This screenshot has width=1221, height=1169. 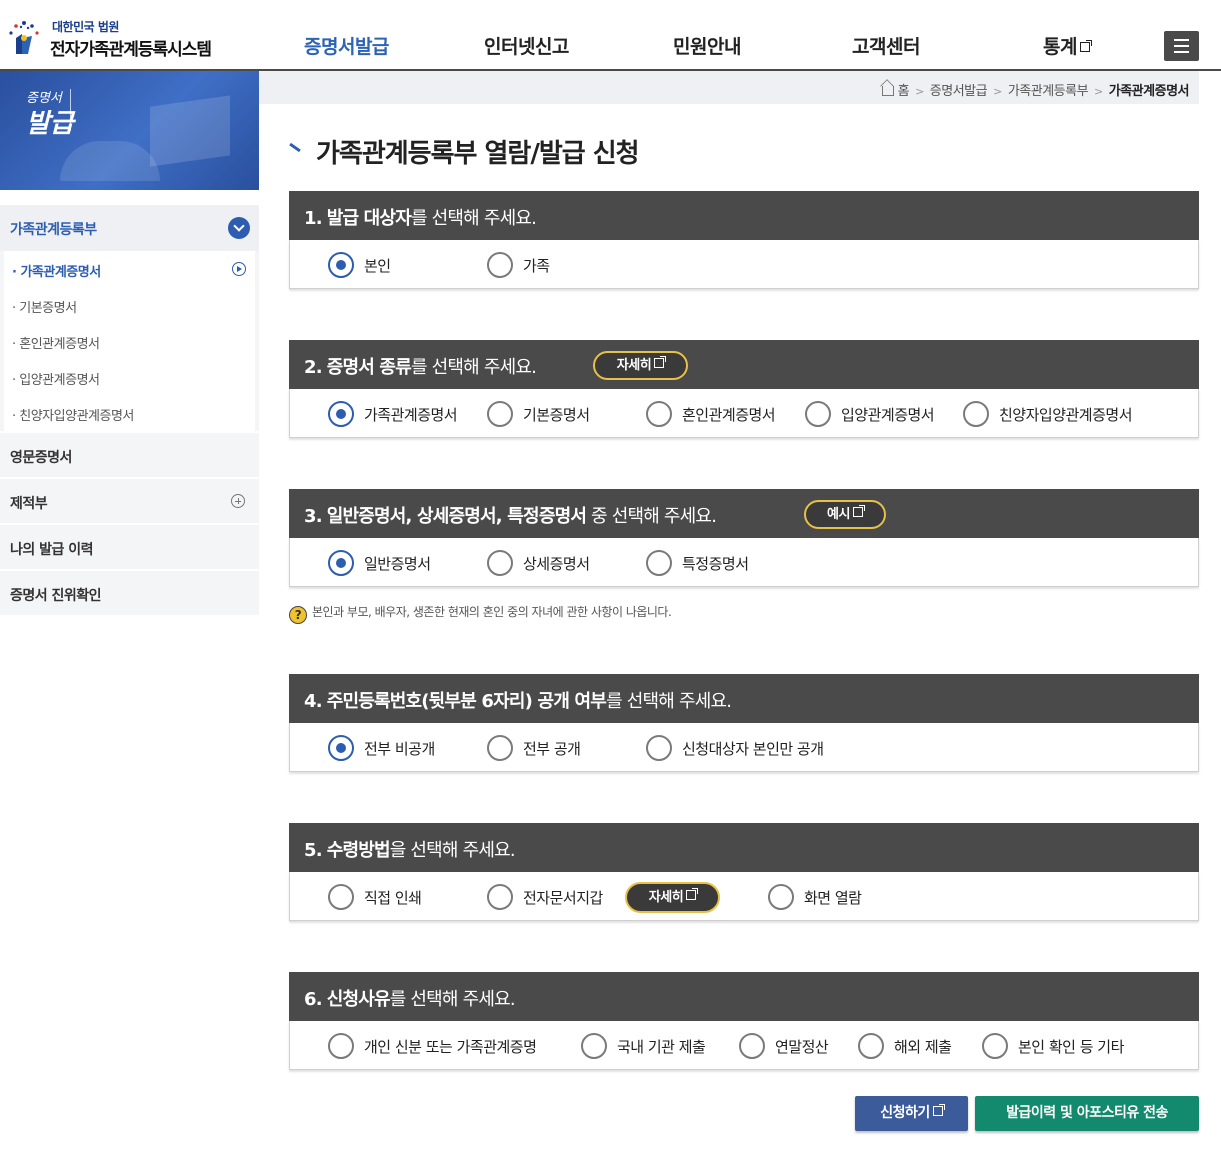 I want to click on radio-label: 전부 공개, so click(x=552, y=749).